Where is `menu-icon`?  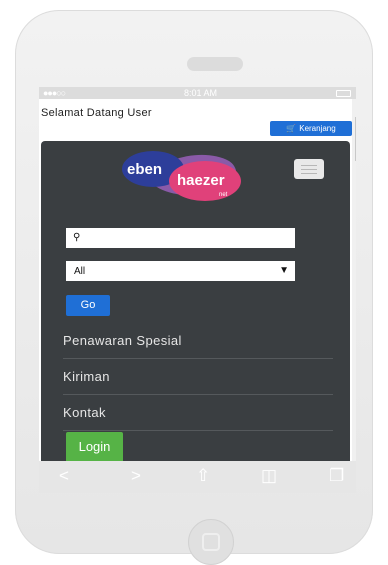
menu-icon is located at coordinates (309, 165).